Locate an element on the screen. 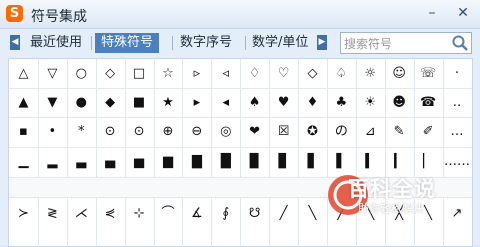 The image size is (480, 247). symbol-cell: ∮ is located at coordinates (225, 214).